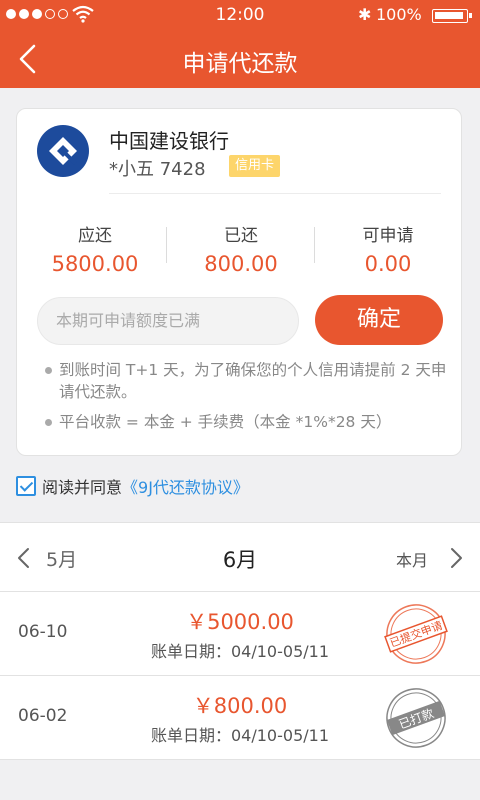  Describe the element at coordinates (456, 558) in the screenshot. I see `chevron-right-icon` at that location.